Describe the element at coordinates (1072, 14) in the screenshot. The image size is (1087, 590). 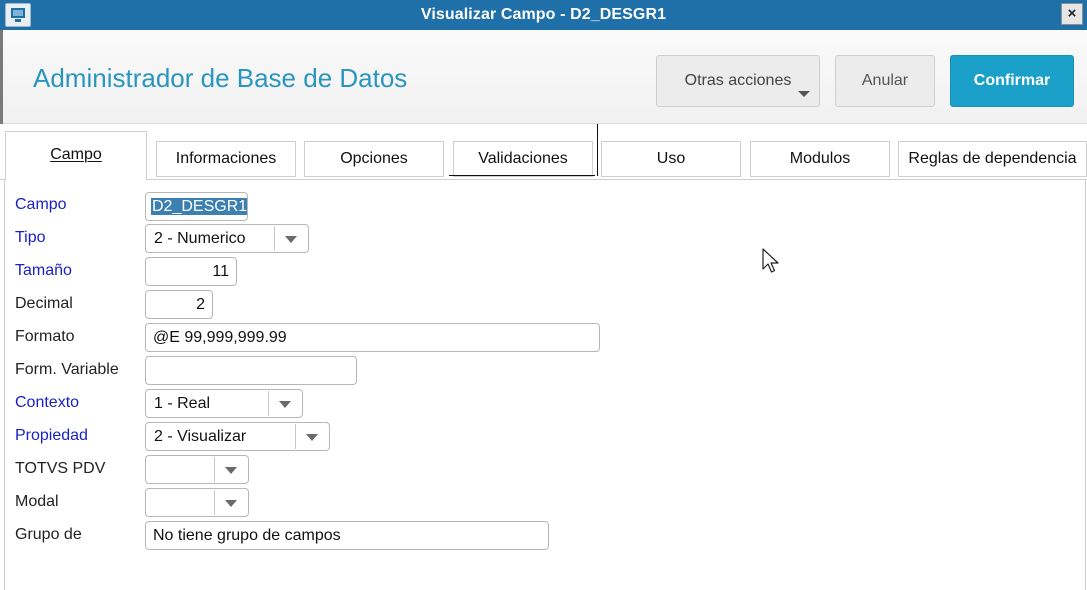
I see `close-icon: ×` at that location.